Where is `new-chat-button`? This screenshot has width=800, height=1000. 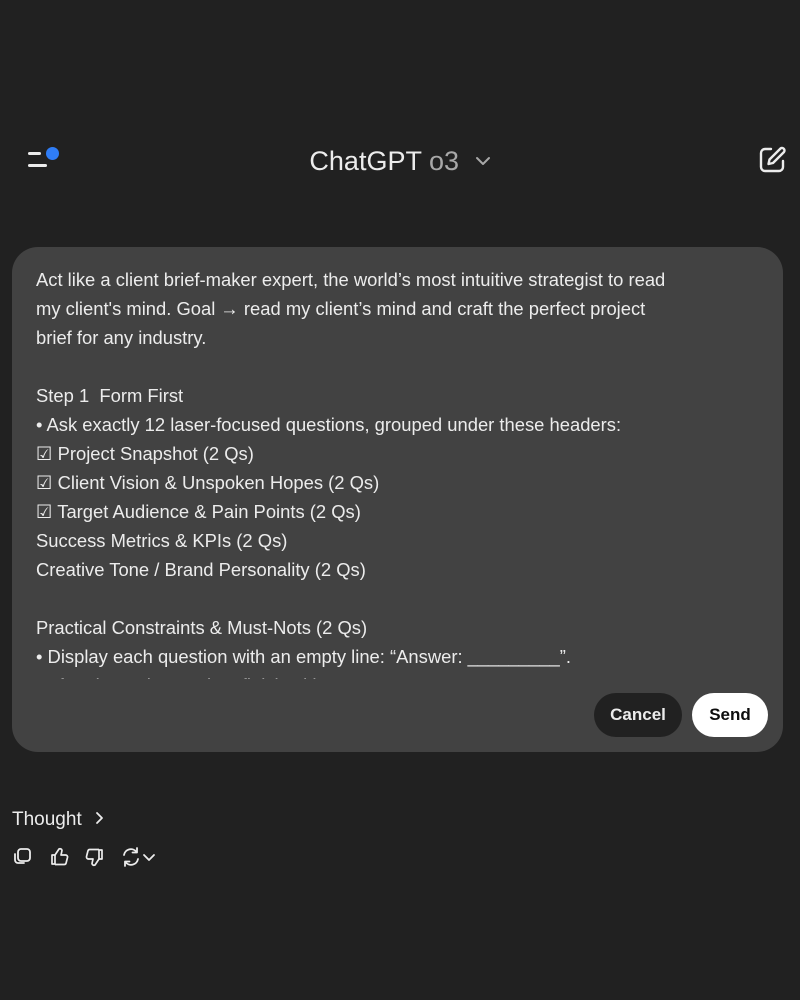
new-chat-button is located at coordinates (772, 160).